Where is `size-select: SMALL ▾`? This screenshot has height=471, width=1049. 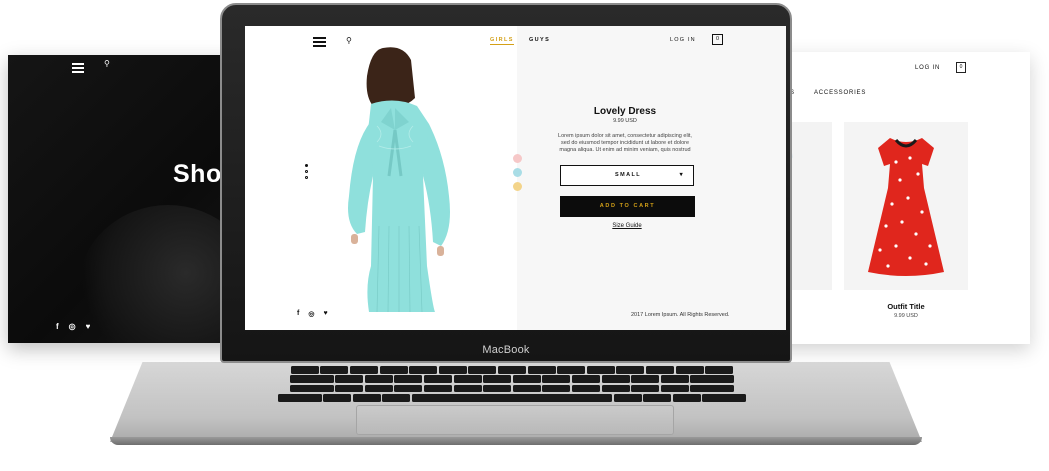 size-select: SMALL ▾ is located at coordinates (627, 175).